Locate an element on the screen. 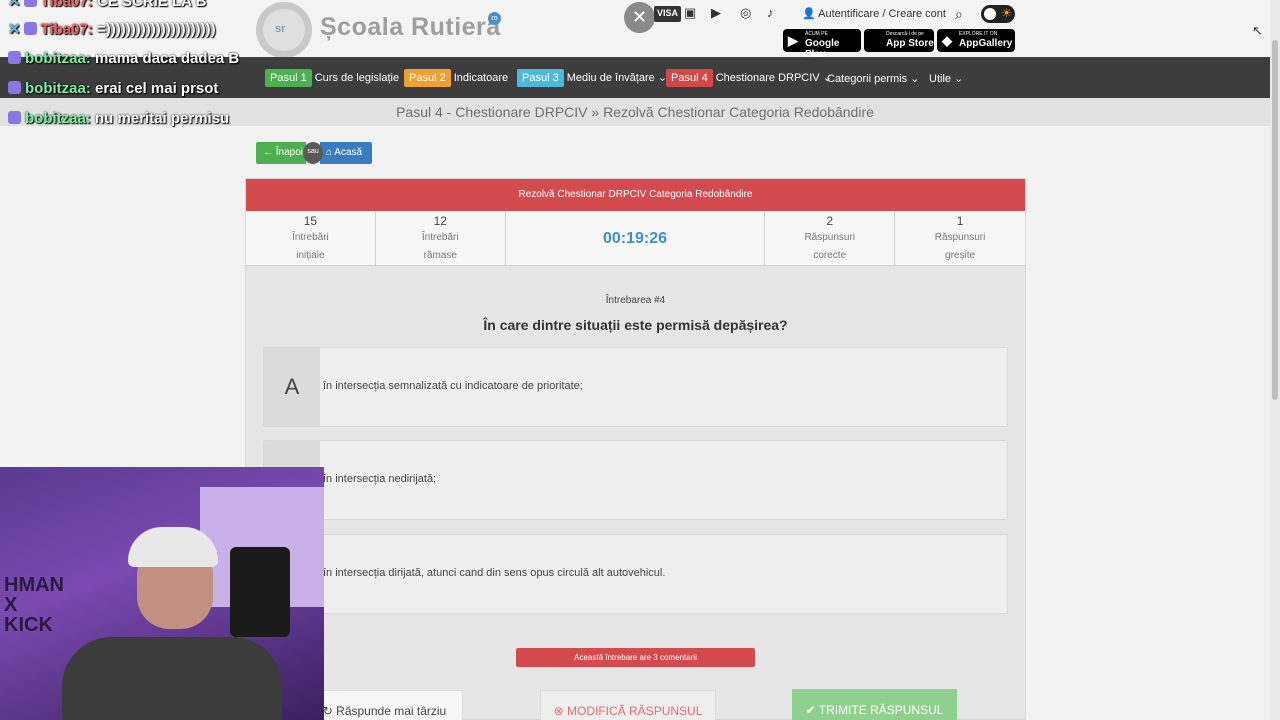 Image resolution: width=1280 pixels, height=720 pixels. chat-message: bobitzaa: mama daca dadea B is located at coordinates (123, 58).